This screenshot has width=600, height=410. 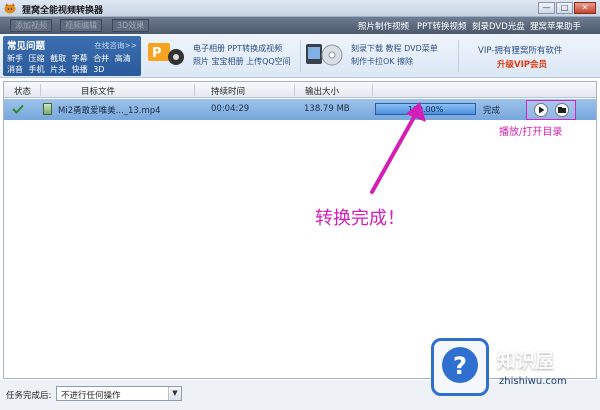 I want to click on play-button, so click(x=541, y=110).